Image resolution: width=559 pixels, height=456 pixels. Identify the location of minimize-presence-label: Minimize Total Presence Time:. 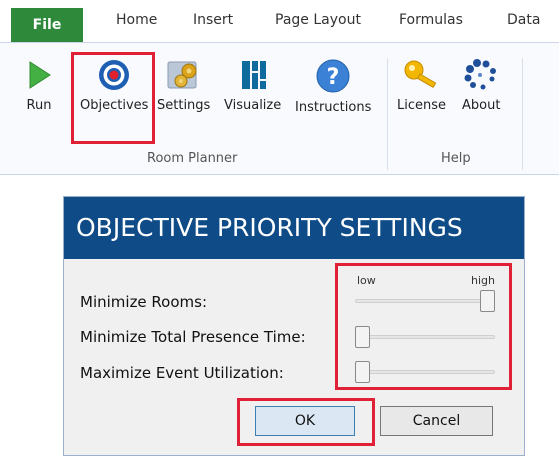
(193, 337).